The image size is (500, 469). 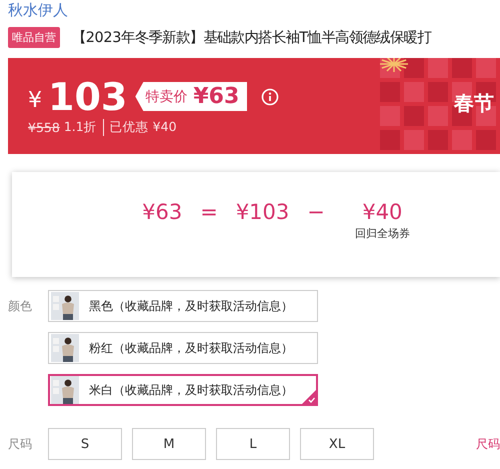 What do you see at coordinates (337, 444) in the screenshot?
I see `size-option: XL` at bounding box center [337, 444].